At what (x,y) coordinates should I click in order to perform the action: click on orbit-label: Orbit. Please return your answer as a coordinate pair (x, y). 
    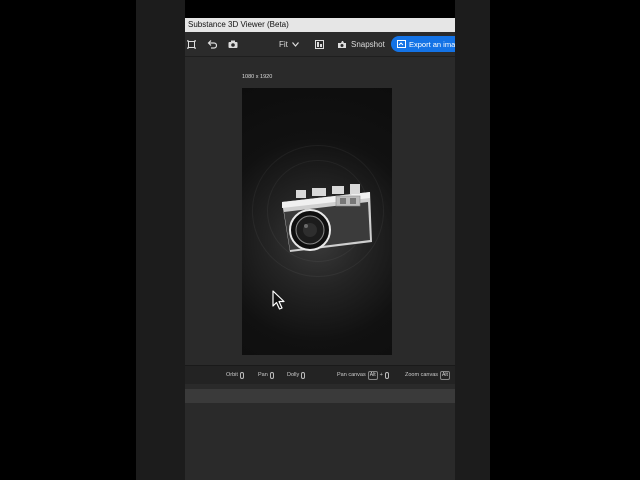
    Looking at the image, I should click on (232, 375).